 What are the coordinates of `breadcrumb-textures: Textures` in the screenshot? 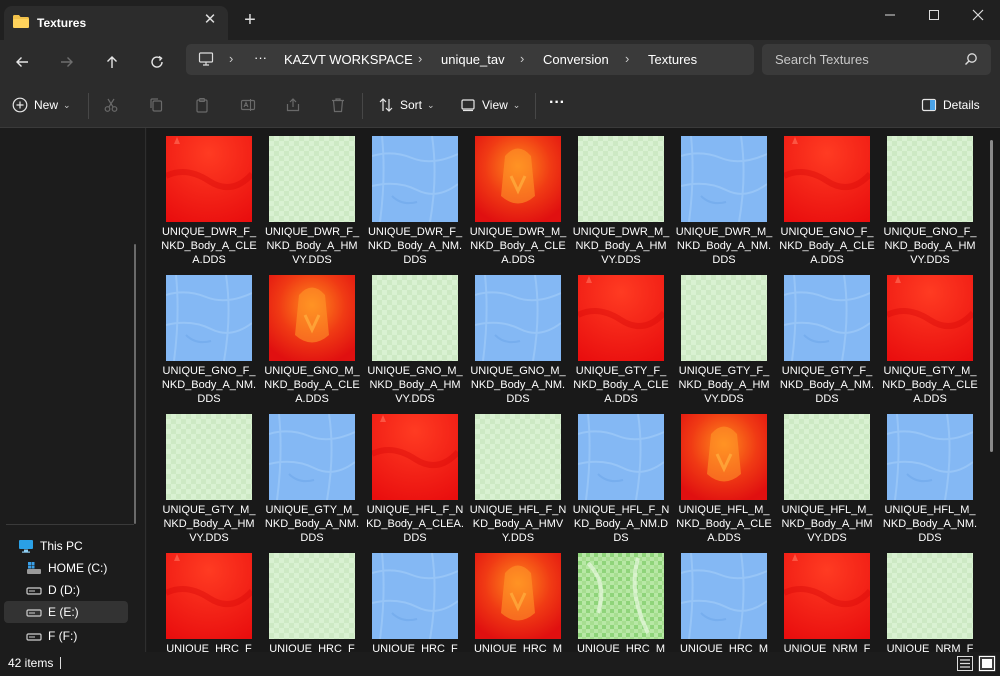 It's located at (672, 59).